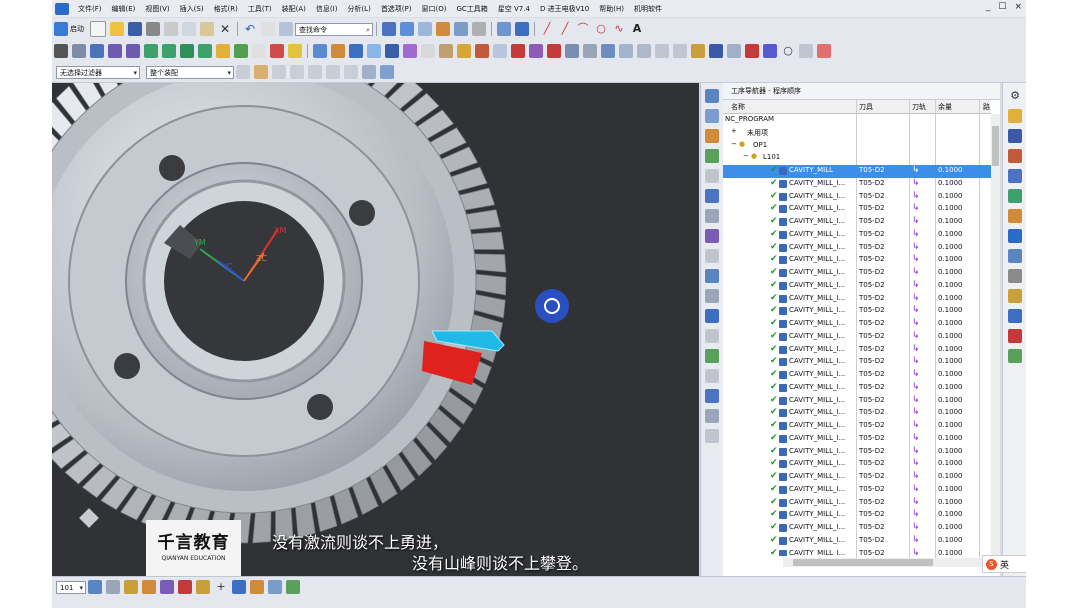 This screenshot has width=1080, height=608. What do you see at coordinates (572, 51) in the screenshot?
I see `subtract-icon` at bounding box center [572, 51].